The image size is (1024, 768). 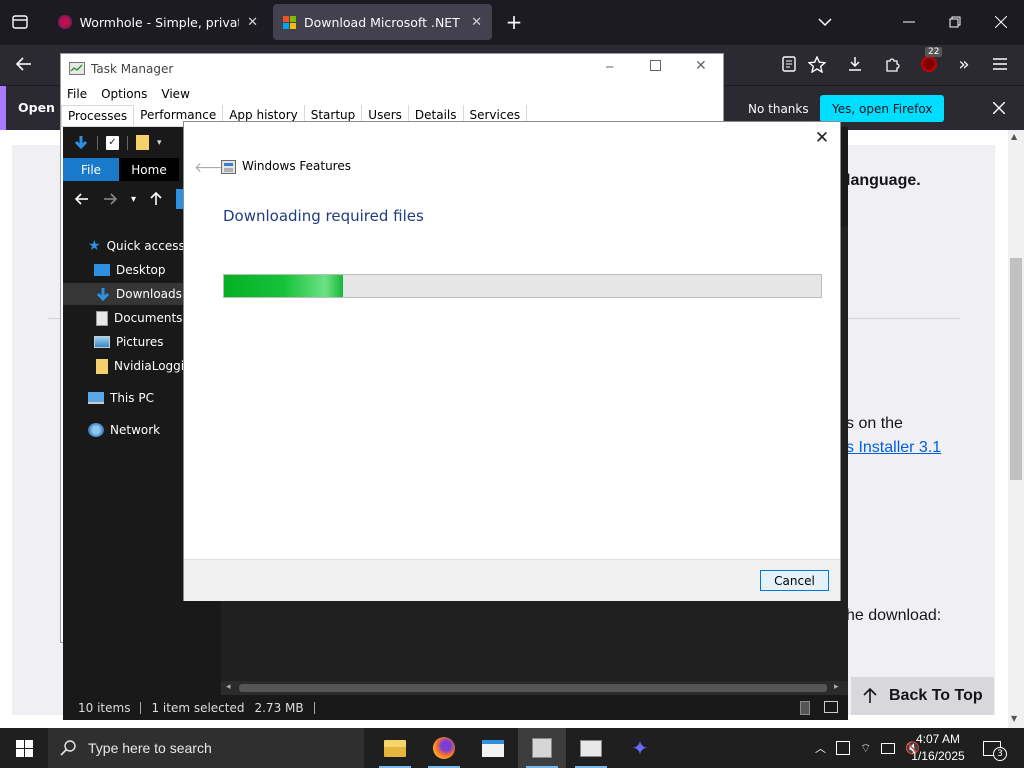 I want to click on cancel-button: Cancel, so click(x=794, y=580).